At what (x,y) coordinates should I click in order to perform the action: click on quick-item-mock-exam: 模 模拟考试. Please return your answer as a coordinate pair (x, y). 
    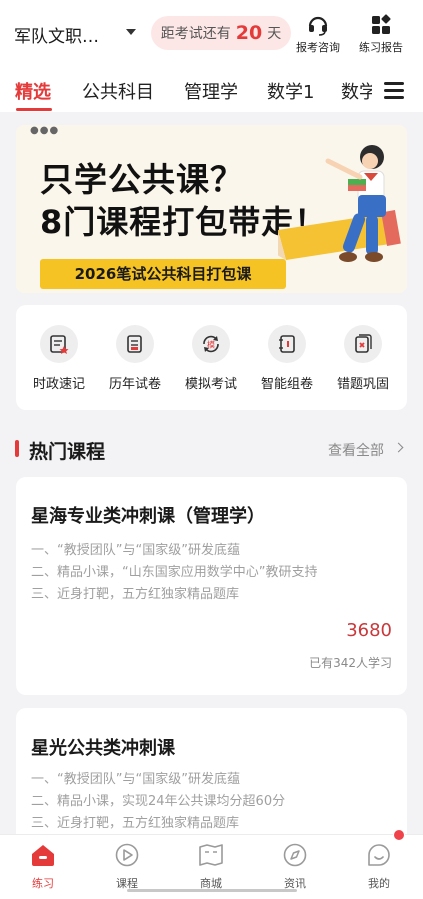
    Looking at the image, I should click on (211, 358).